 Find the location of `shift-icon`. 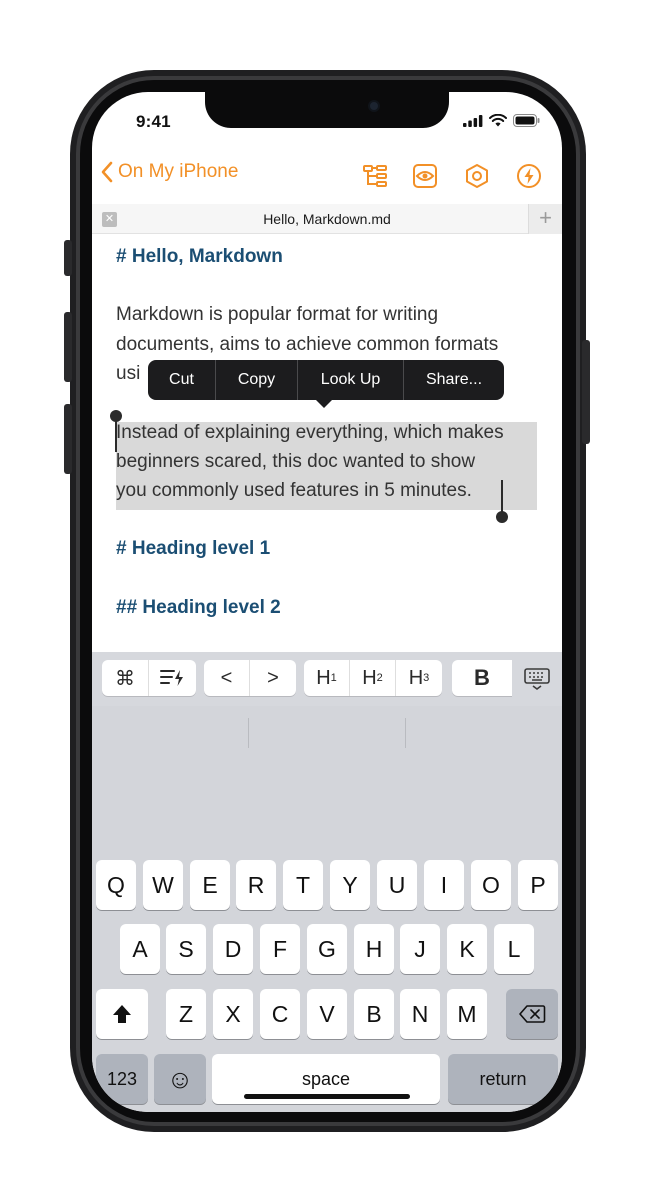

shift-icon is located at coordinates (122, 1014).